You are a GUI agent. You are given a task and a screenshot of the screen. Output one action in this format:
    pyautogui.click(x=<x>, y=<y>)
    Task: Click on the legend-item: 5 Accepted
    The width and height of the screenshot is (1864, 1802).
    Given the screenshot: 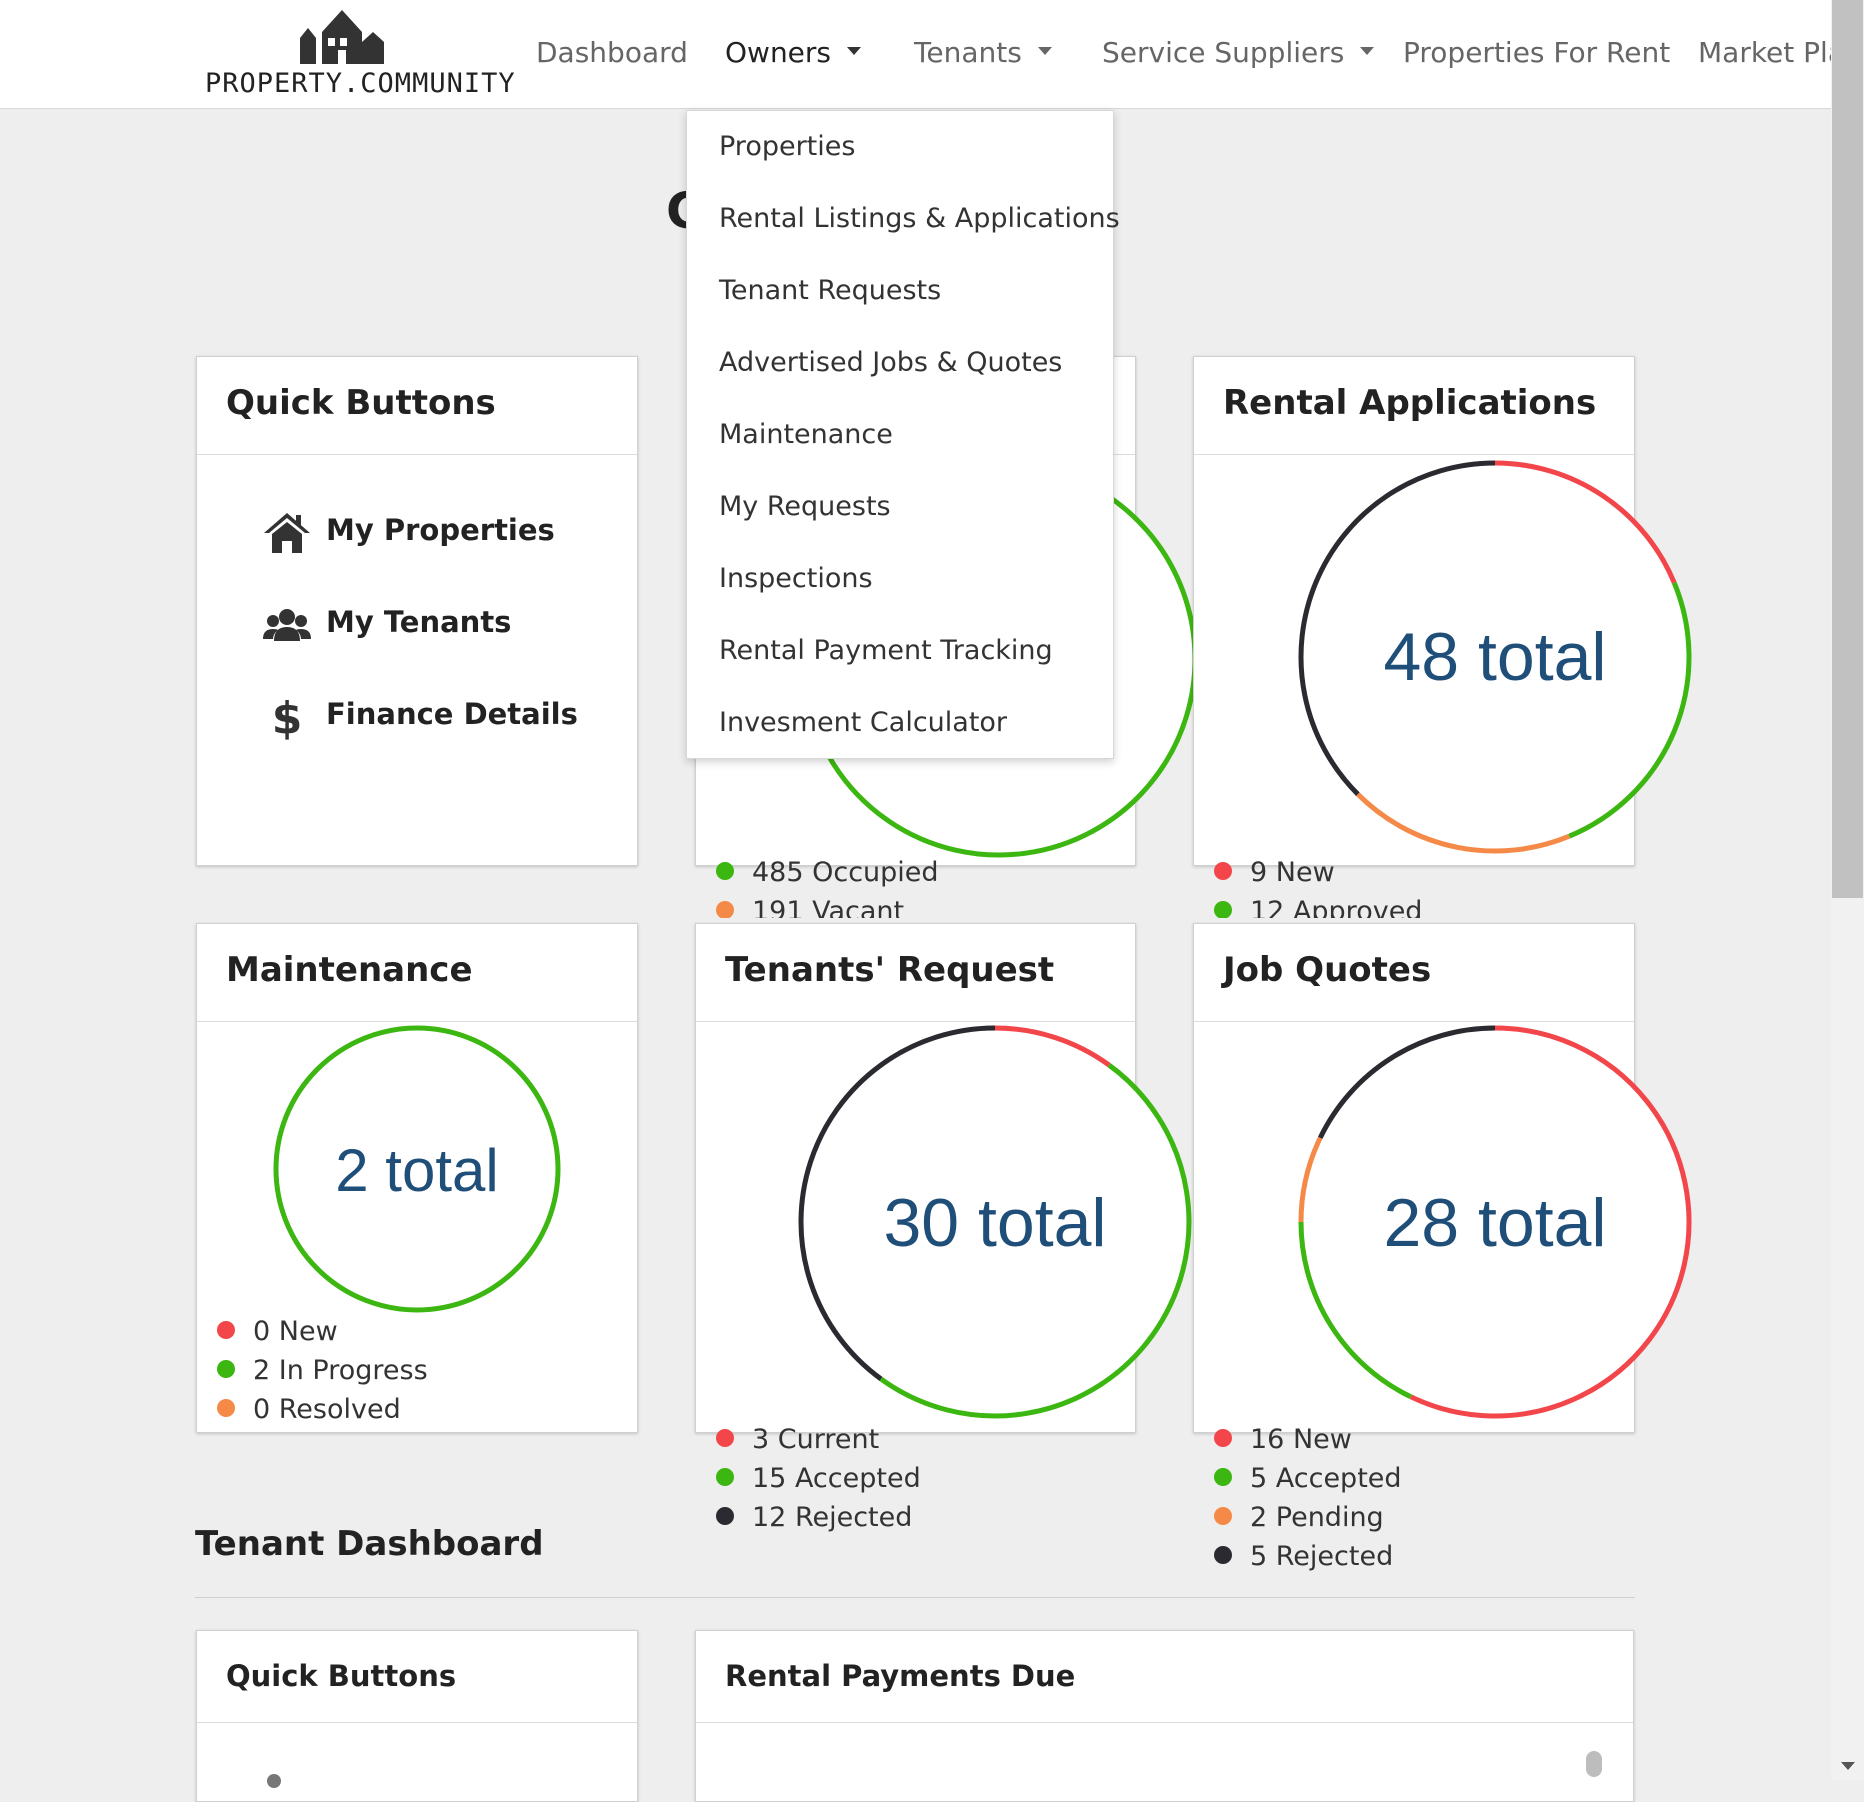 What is the action you would take?
    pyautogui.click(x=1308, y=1482)
    